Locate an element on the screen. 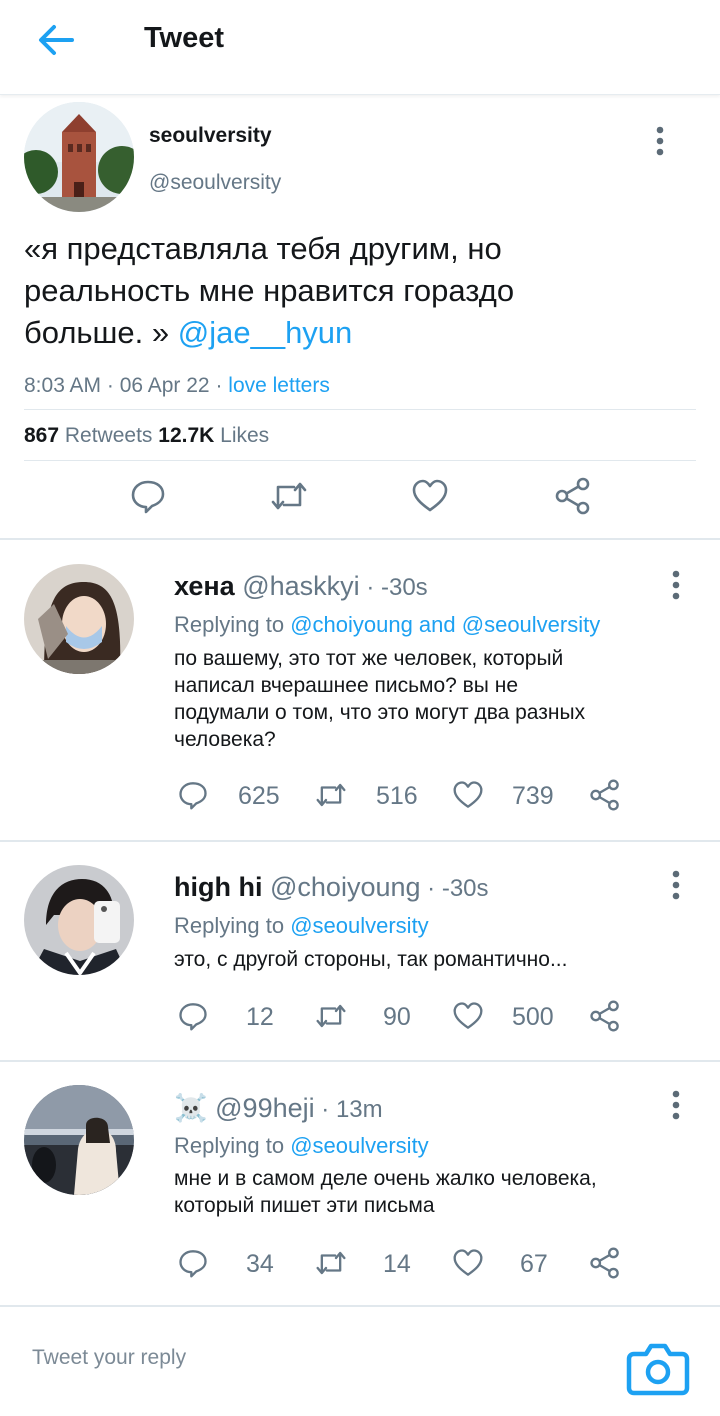 This screenshot has height=1416, width=720. reply-author-handle: @haskkyi is located at coordinates (300, 586).